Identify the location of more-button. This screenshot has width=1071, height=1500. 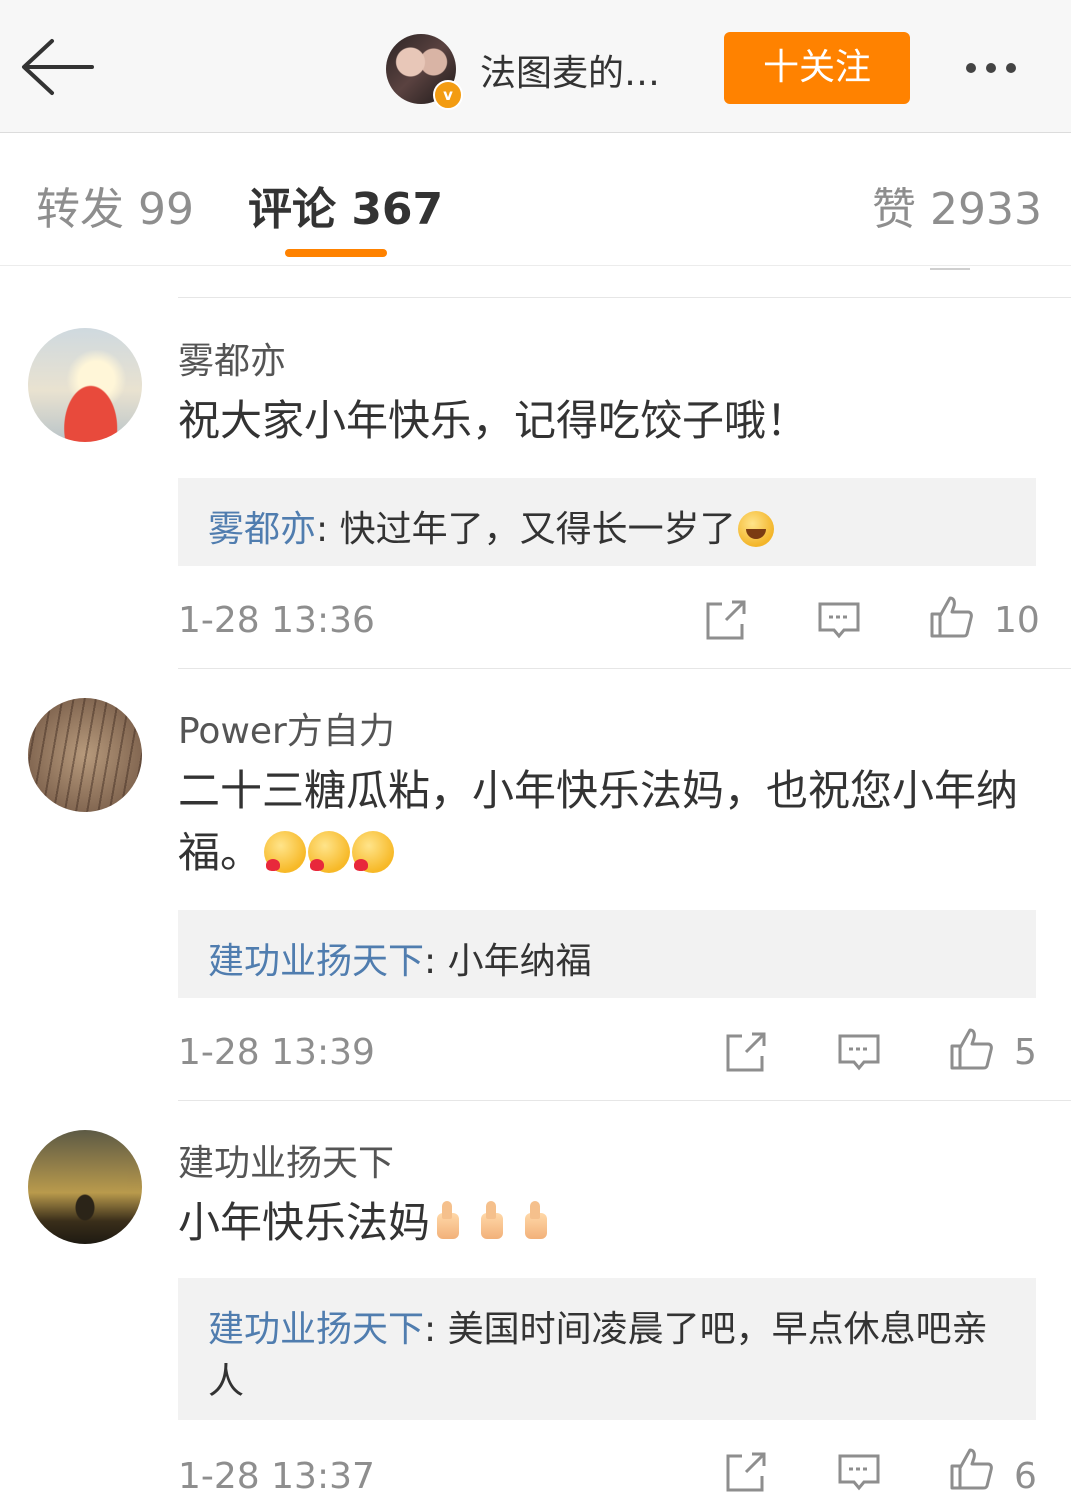
(1006, 68).